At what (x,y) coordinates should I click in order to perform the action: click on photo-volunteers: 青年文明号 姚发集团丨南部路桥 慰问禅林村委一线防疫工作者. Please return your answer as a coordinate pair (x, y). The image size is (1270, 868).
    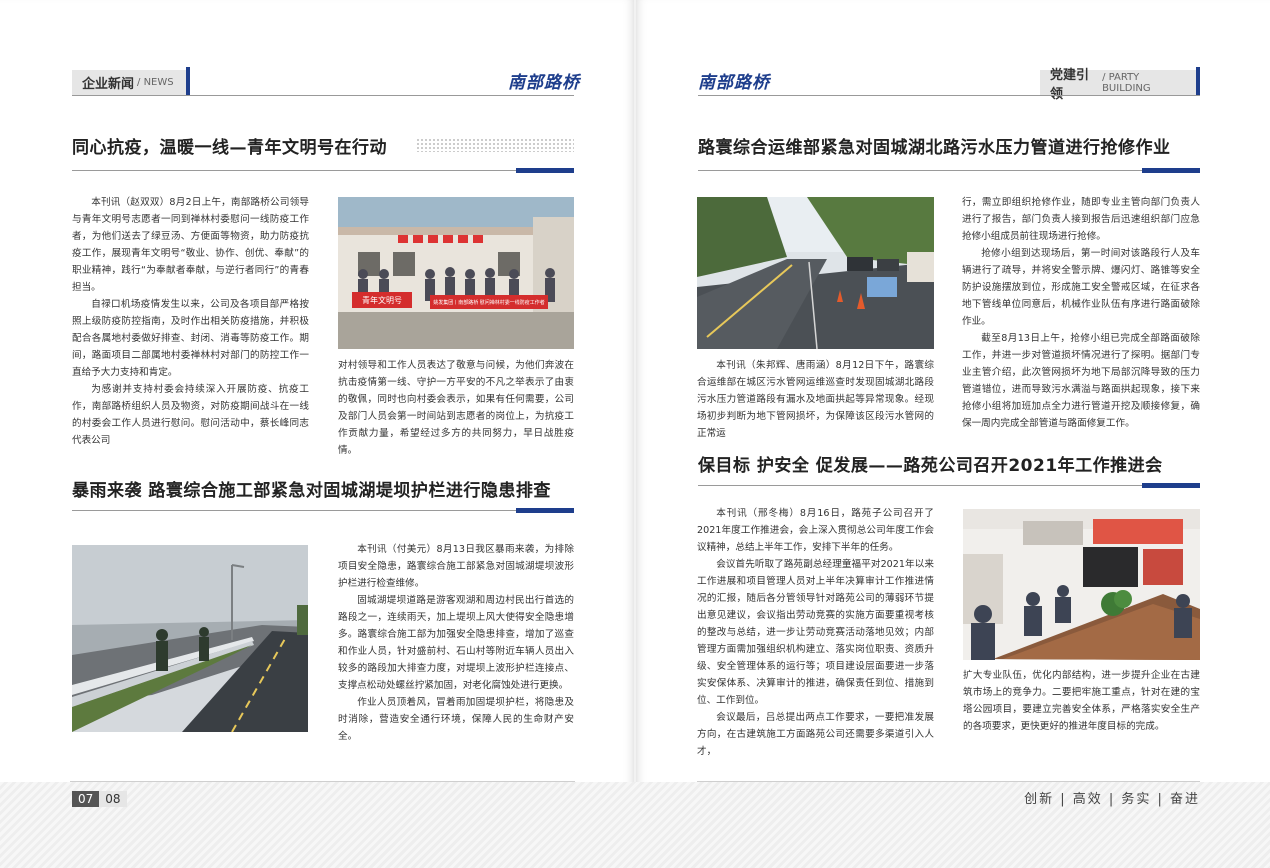
    Looking at the image, I should click on (456, 273).